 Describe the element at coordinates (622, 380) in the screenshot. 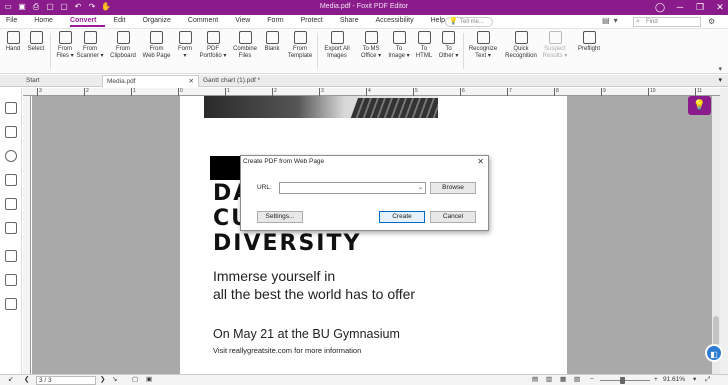

I see `zoom-slider-knob` at that location.